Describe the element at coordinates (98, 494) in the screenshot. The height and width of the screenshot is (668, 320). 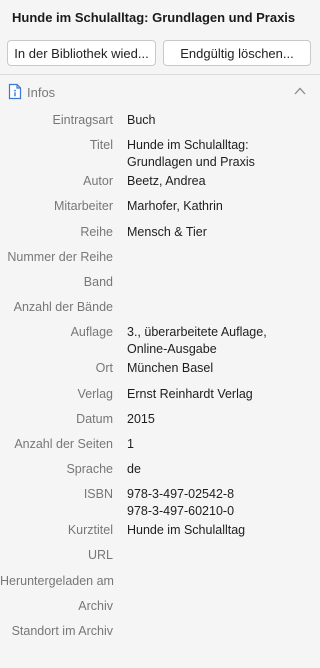
I see `field-label: ISBN` at that location.